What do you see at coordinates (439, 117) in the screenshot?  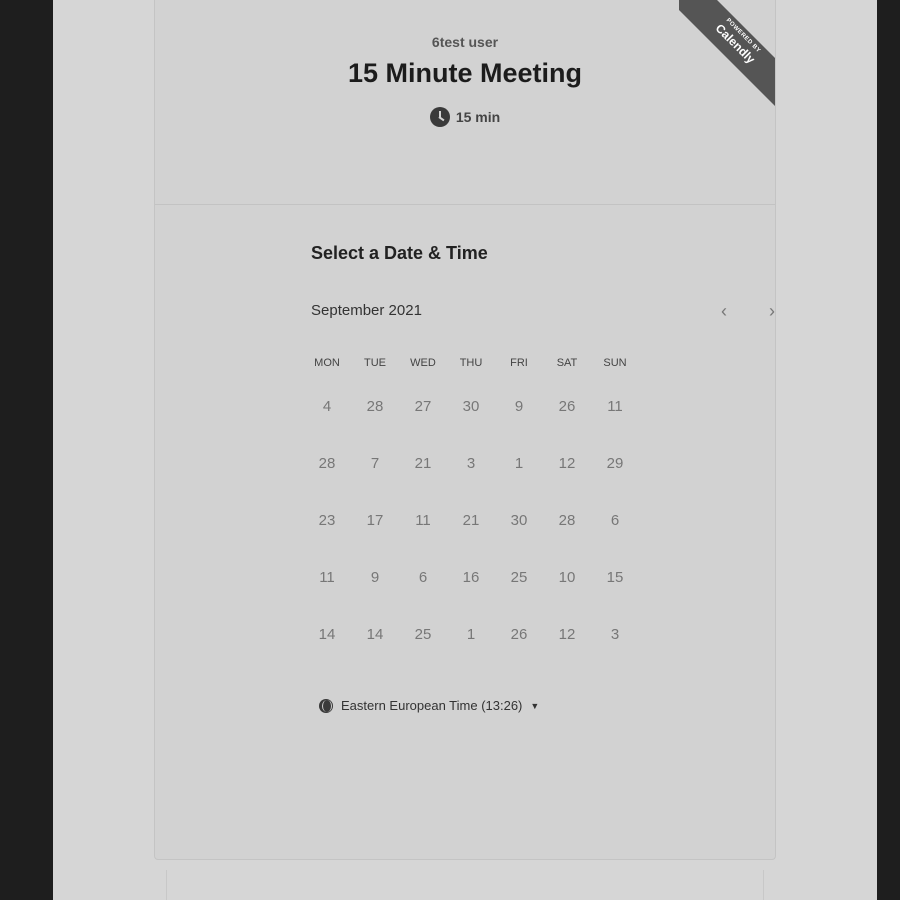 I see `clock-icon` at bounding box center [439, 117].